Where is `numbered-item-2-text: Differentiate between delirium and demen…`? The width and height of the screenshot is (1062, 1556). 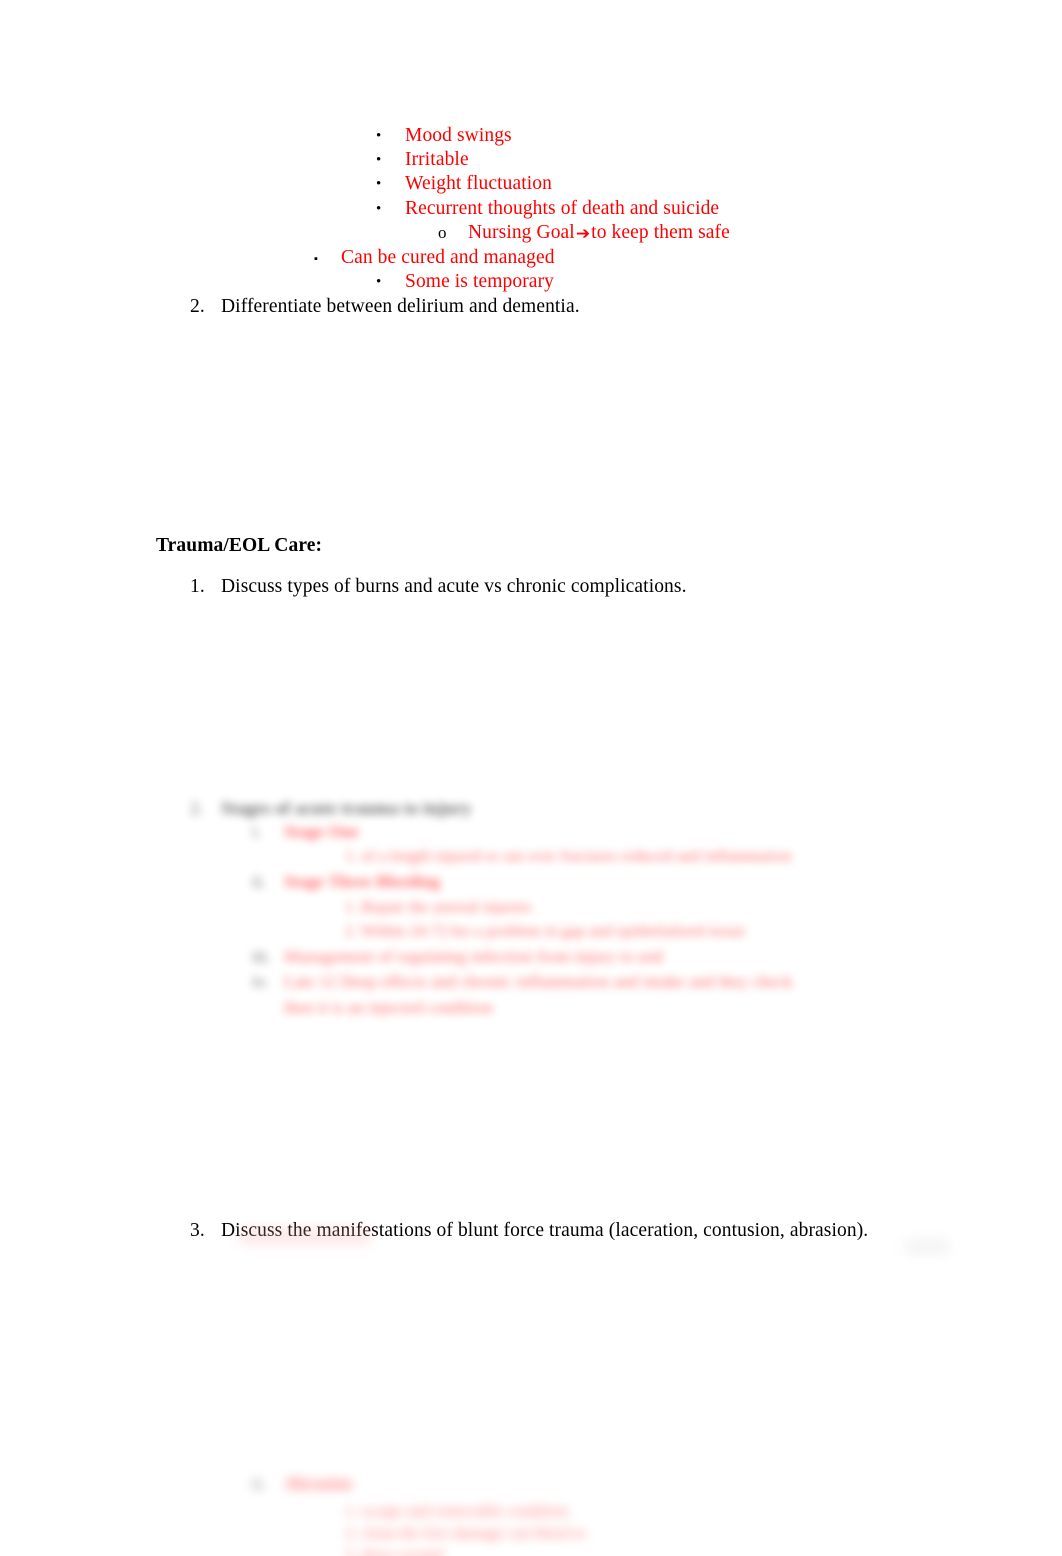 numbered-item-2-text: Differentiate between delirium and demen… is located at coordinates (400, 306).